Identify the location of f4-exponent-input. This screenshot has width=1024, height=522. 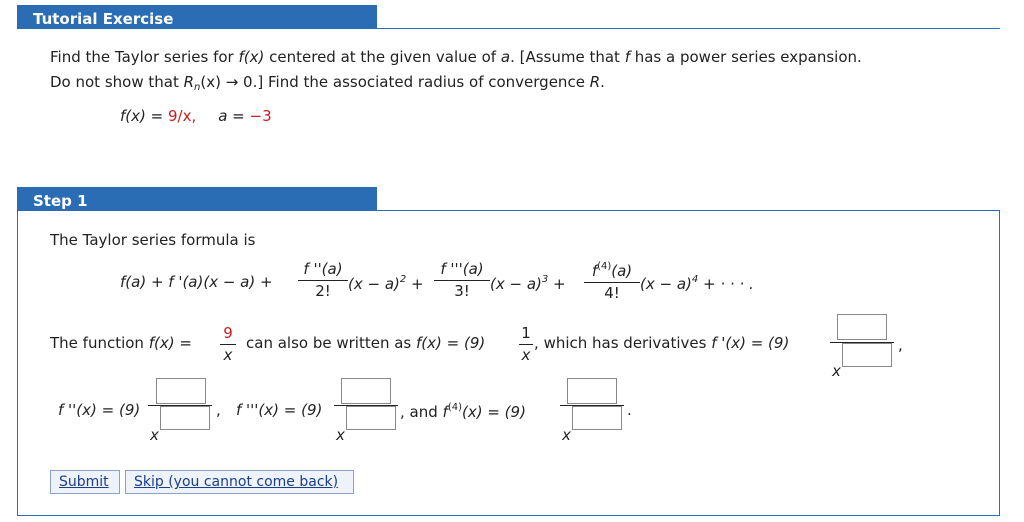
(597, 418).